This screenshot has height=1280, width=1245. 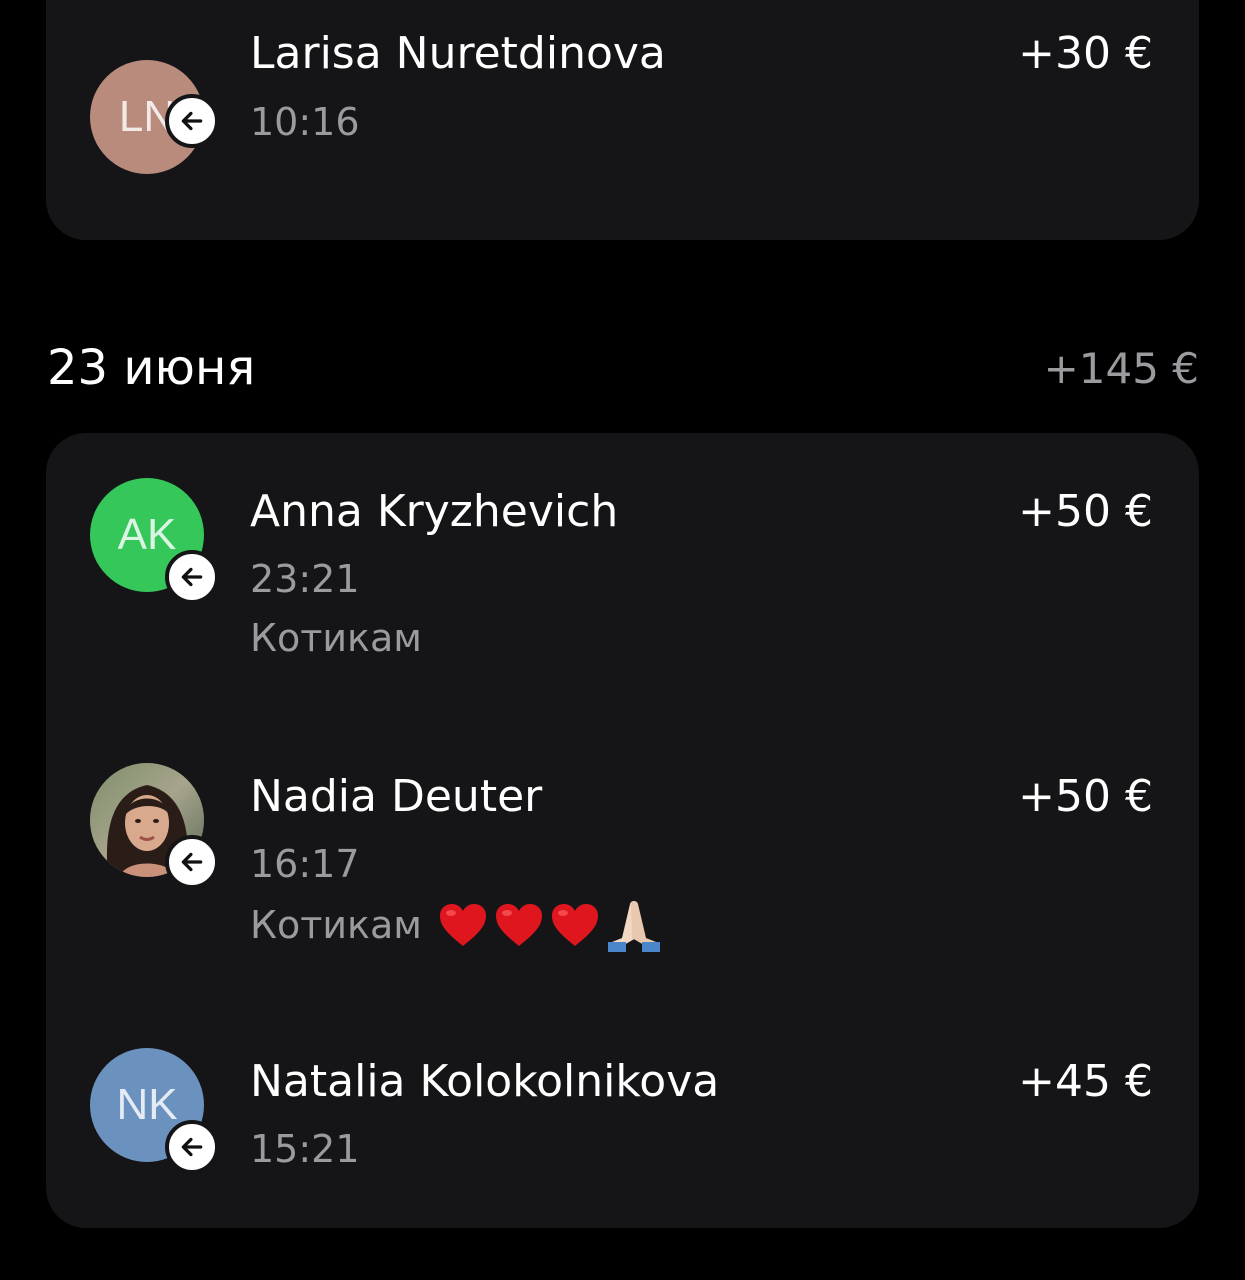 I want to click on section-date: 23 июня, so click(x=151, y=368).